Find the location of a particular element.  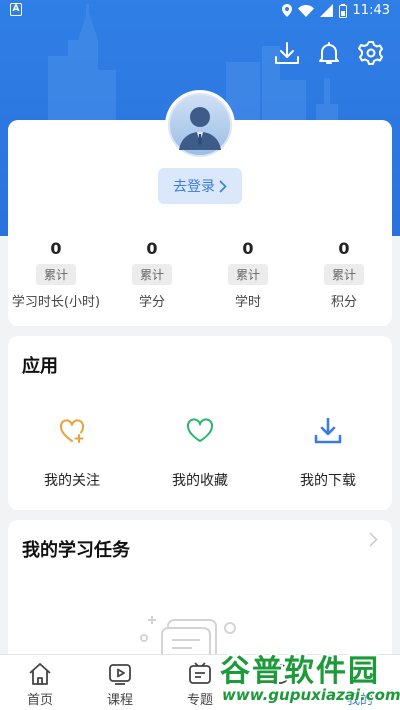

tab-label: 专题 is located at coordinates (199, 700).